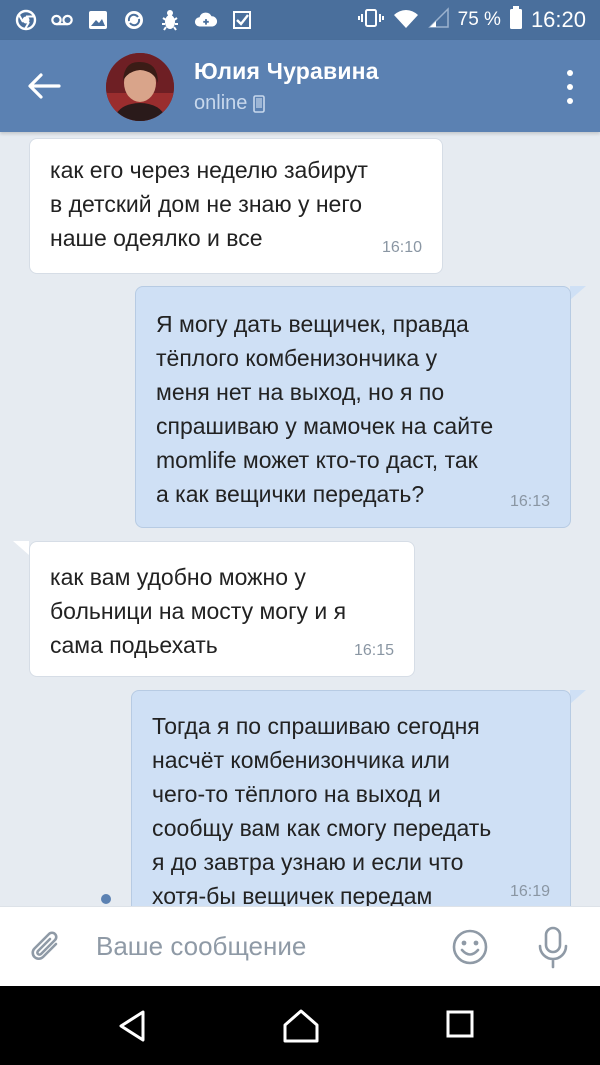  I want to click on smiley-icon, so click(470, 947).